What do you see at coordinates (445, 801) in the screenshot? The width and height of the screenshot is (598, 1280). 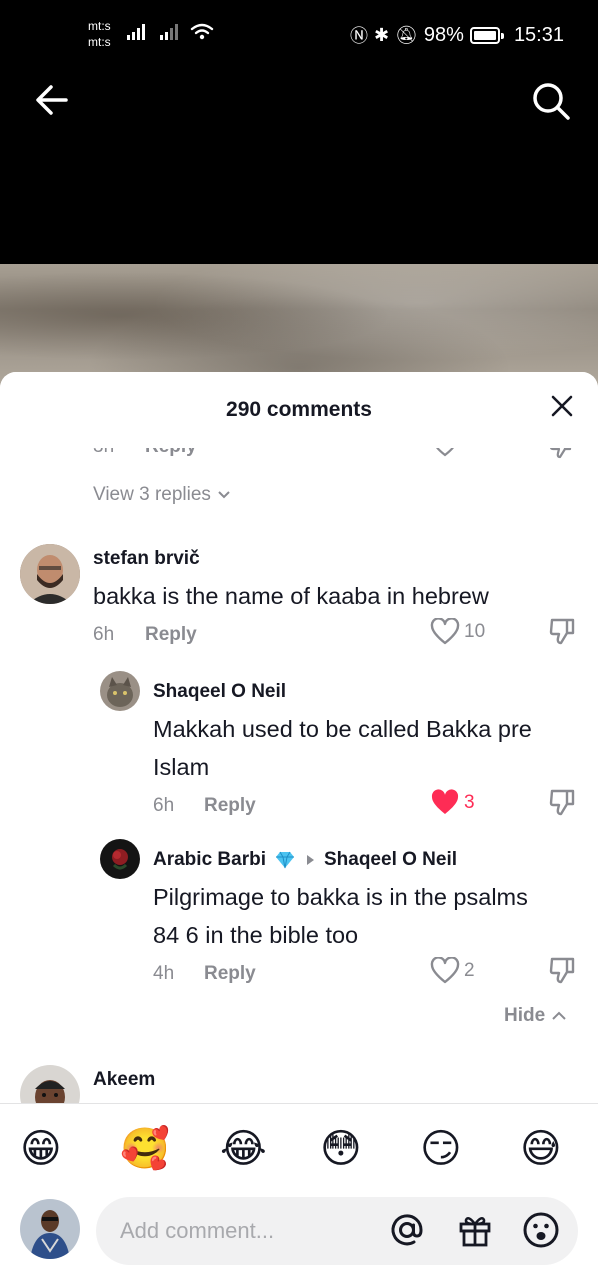 I see `heart-filled-icon` at bounding box center [445, 801].